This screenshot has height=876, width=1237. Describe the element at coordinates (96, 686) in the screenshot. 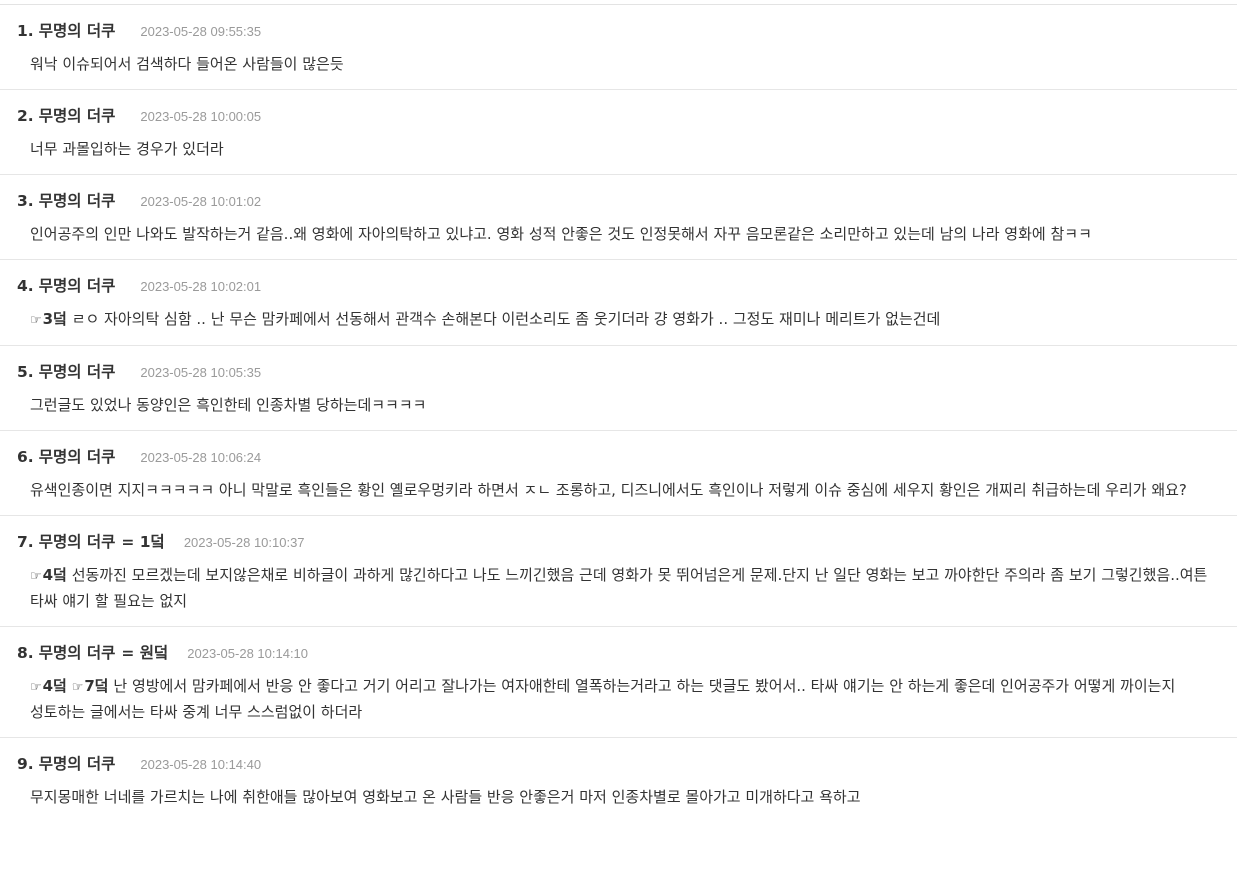

I see `reply-ref-label: 7덬` at that location.